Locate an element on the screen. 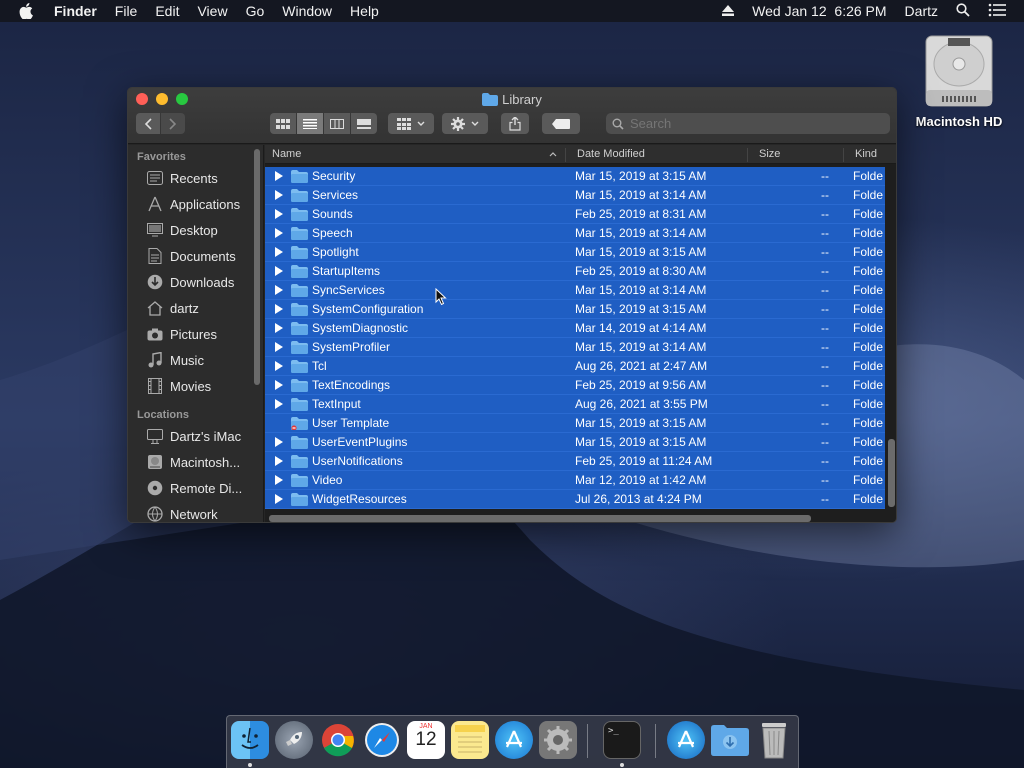  dock-trash is located at coordinates (774, 740).